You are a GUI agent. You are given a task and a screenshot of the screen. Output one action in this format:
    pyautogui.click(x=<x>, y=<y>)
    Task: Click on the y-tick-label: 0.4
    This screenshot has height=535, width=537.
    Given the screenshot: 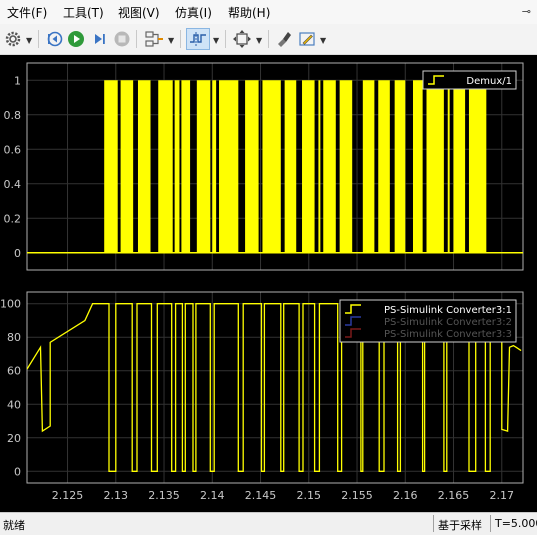 What is the action you would take?
    pyautogui.click(x=13, y=184)
    